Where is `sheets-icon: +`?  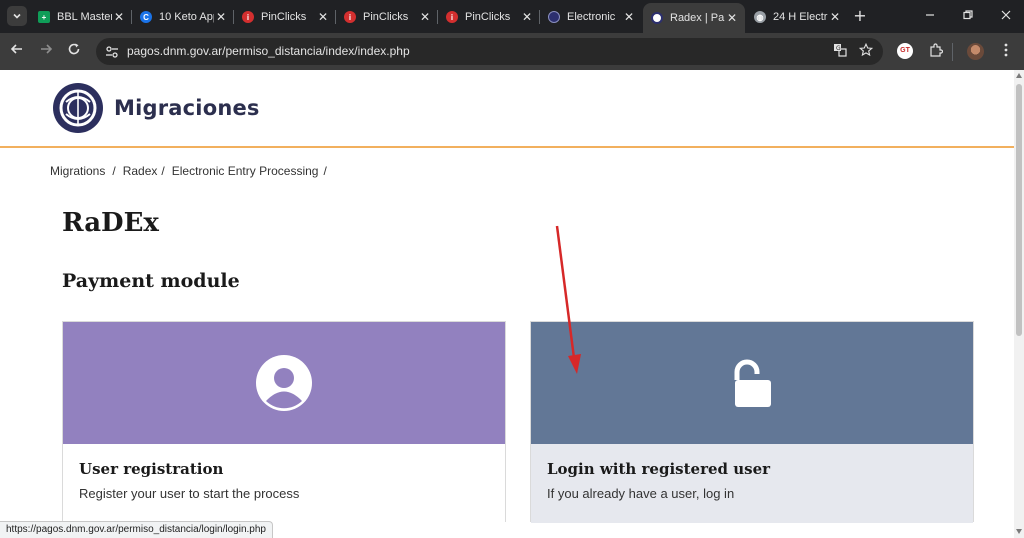
sheets-icon: + is located at coordinates (44, 17).